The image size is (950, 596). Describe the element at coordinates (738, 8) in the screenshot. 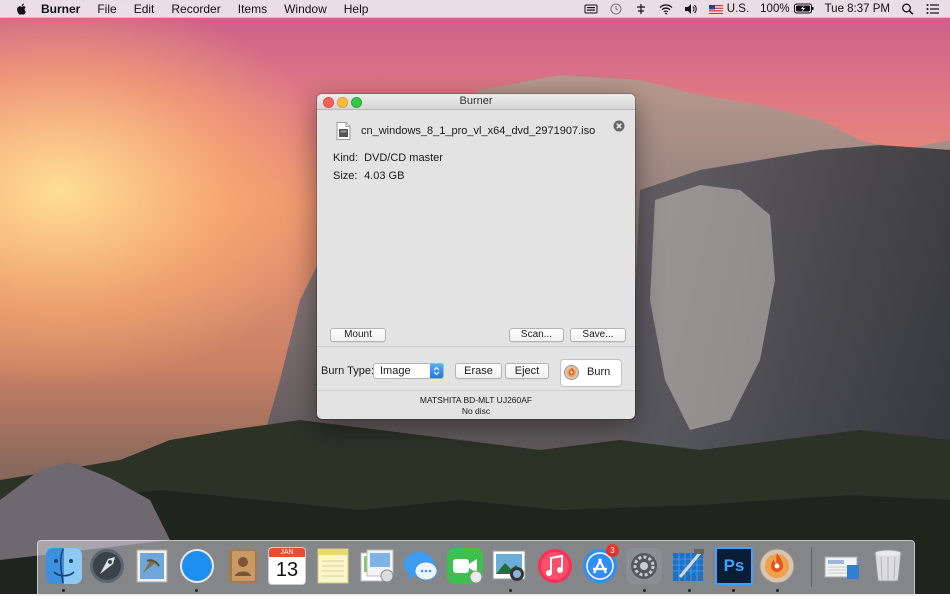

I see `input-source-label: U.S.` at that location.